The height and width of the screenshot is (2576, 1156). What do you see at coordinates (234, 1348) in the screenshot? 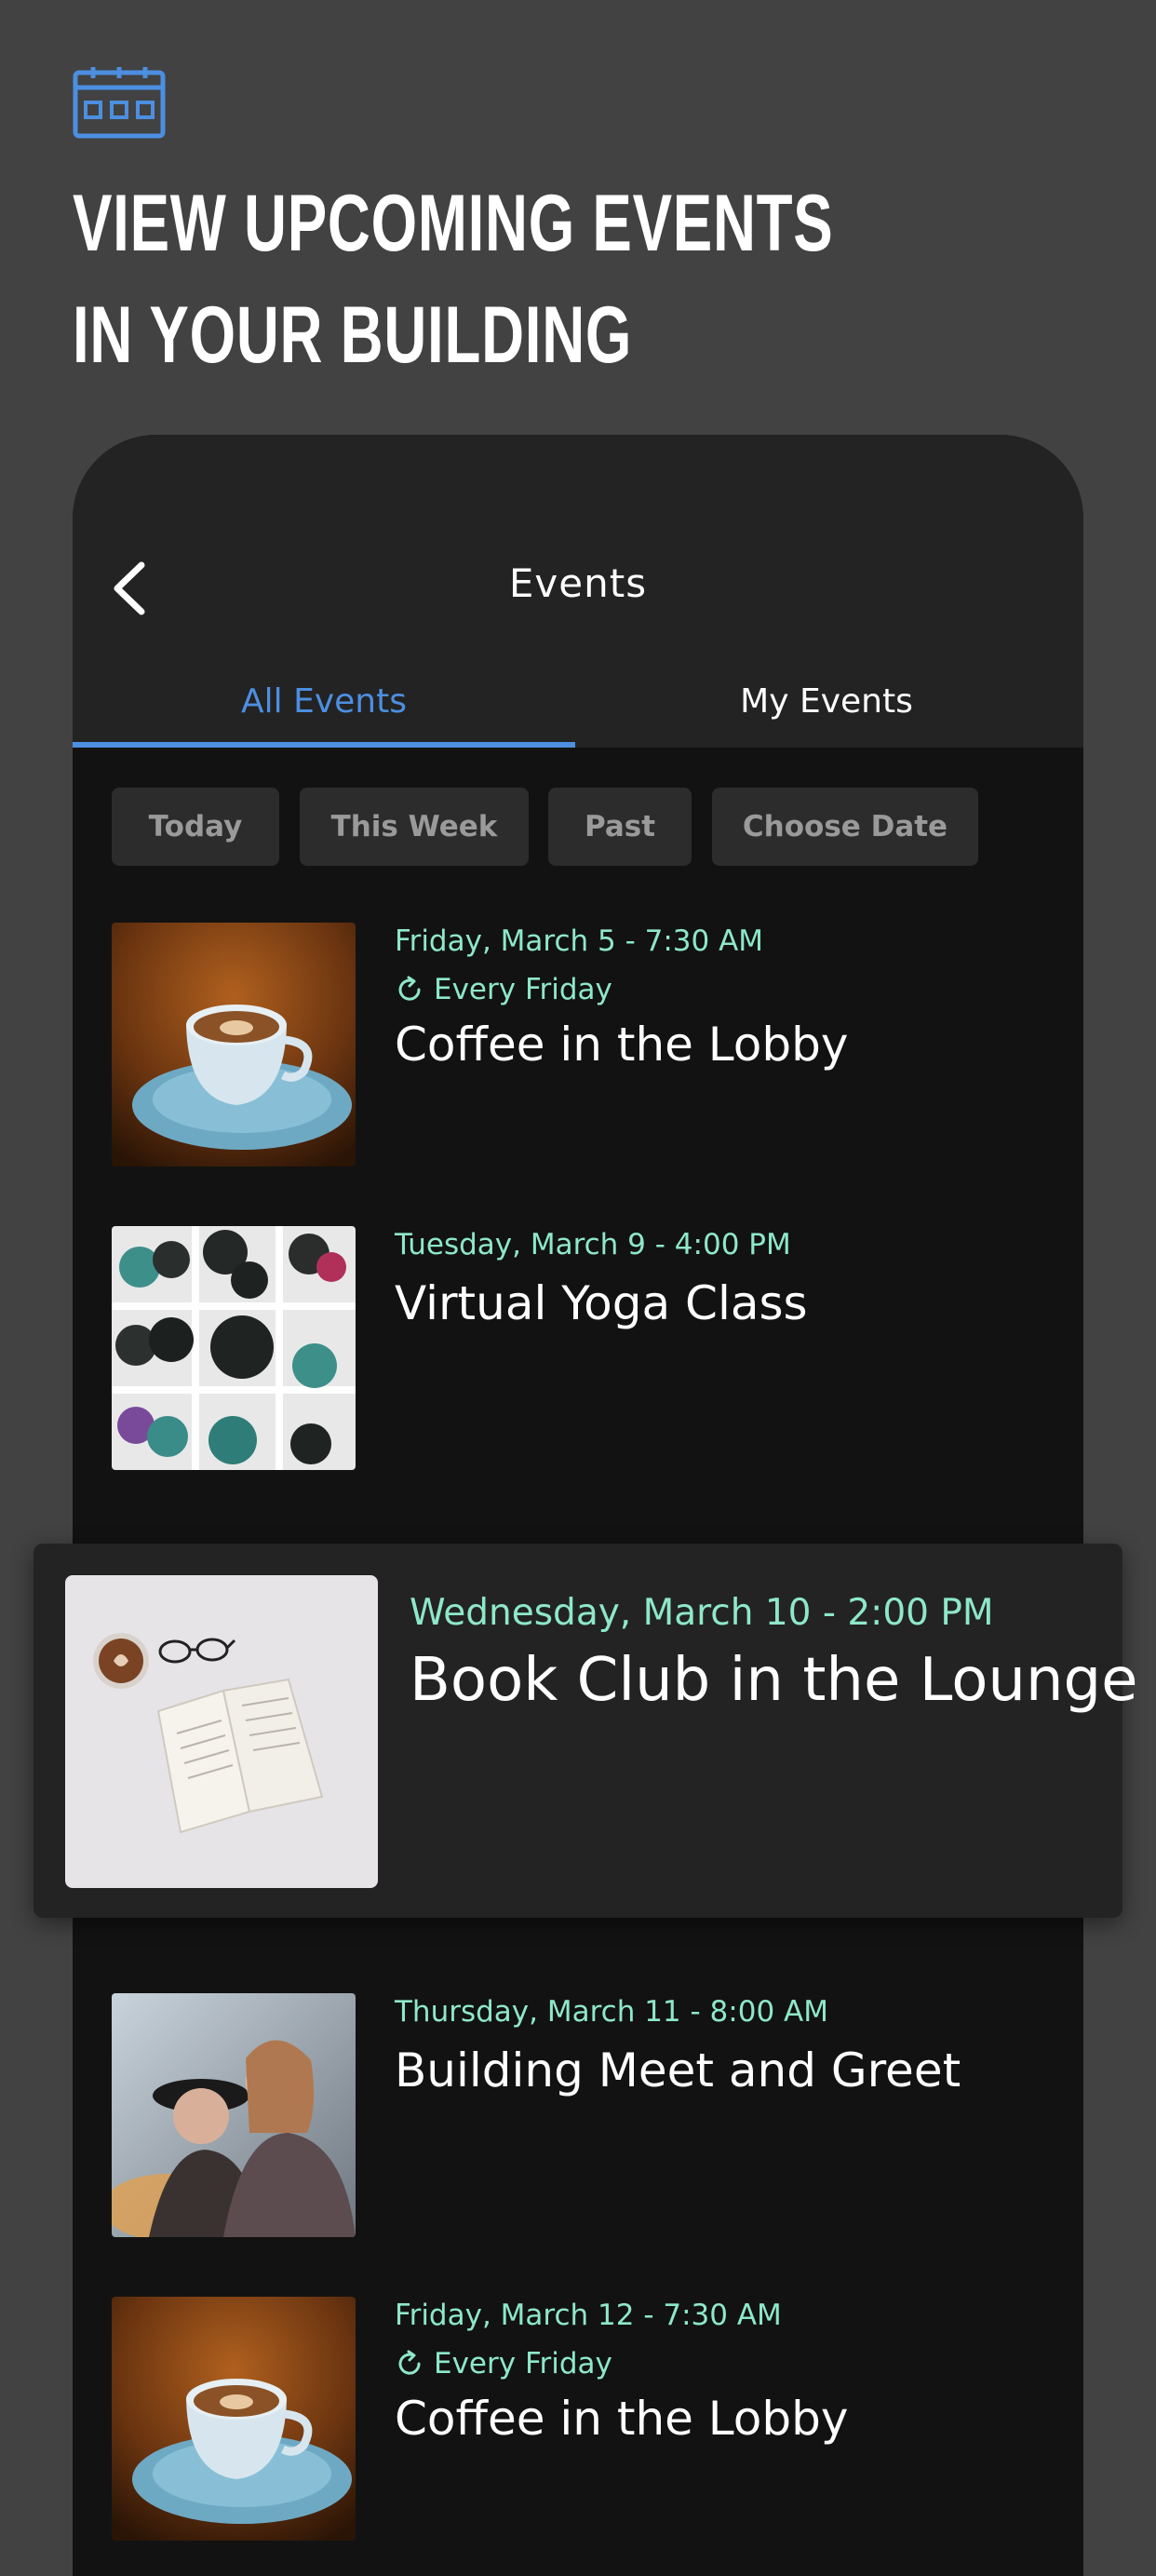
I see `event-image-yoga-mats` at bounding box center [234, 1348].